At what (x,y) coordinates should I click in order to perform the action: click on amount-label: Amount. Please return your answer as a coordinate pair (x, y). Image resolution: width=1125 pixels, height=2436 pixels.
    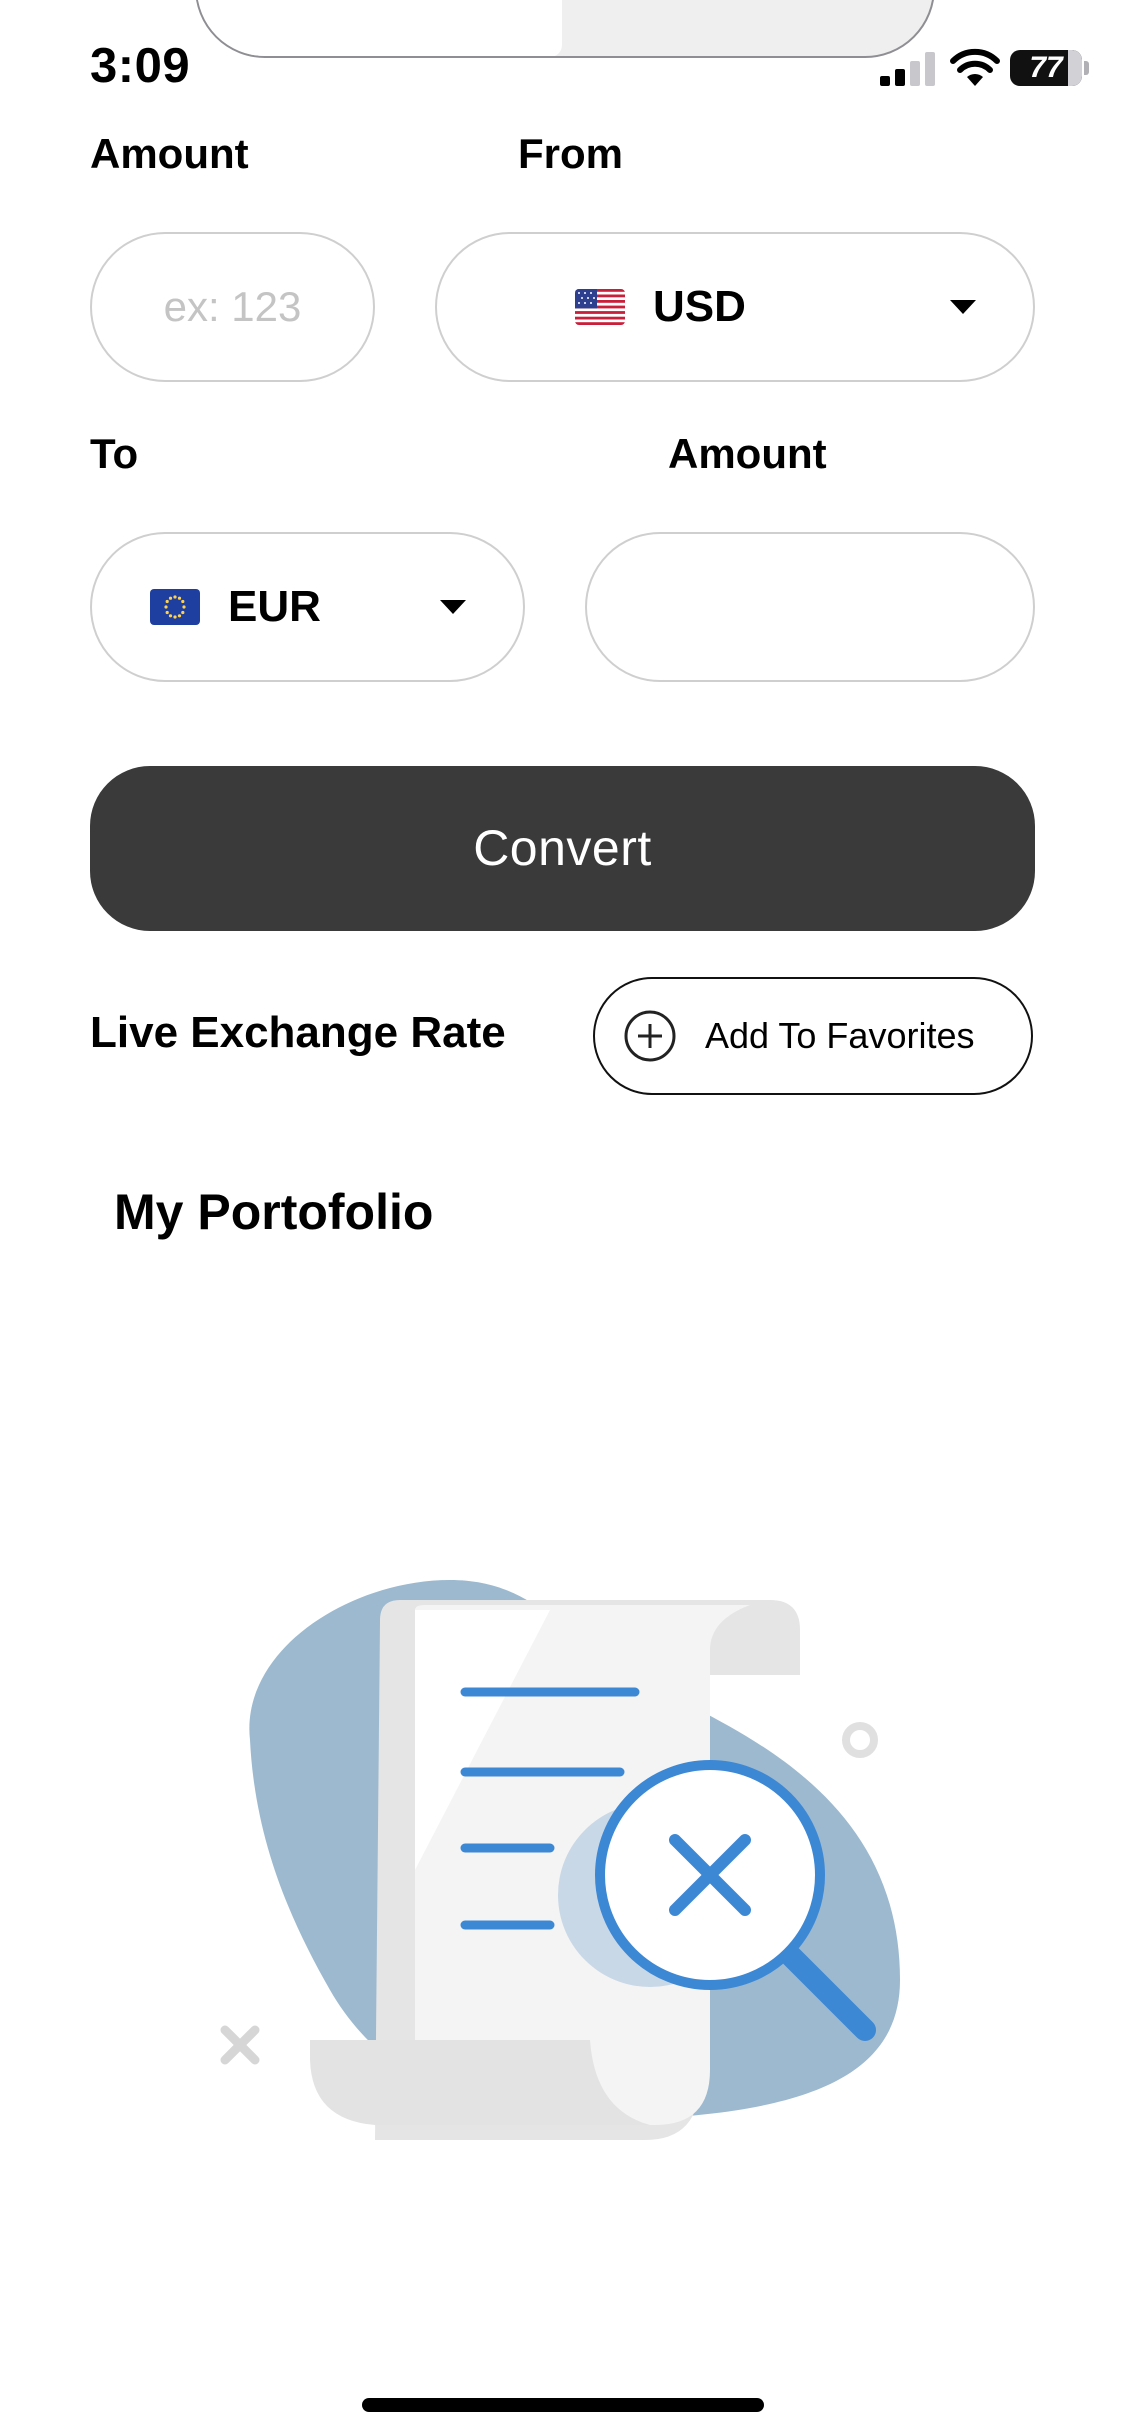
    Looking at the image, I should click on (169, 153).